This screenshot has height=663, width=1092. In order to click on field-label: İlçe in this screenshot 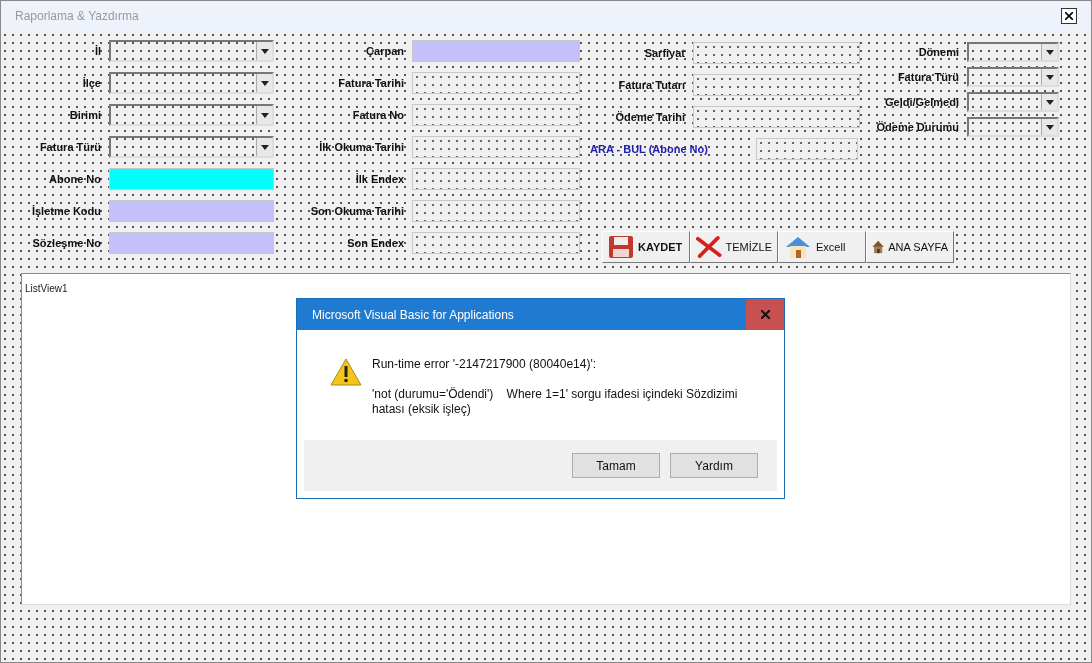, I will do `click(91, 83)`.